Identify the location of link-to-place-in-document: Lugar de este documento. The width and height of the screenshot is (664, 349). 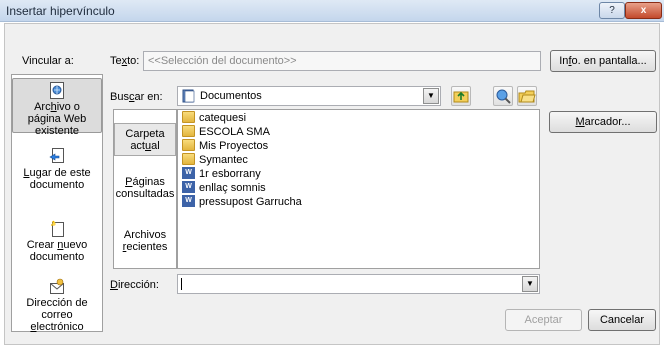
(57, 168).